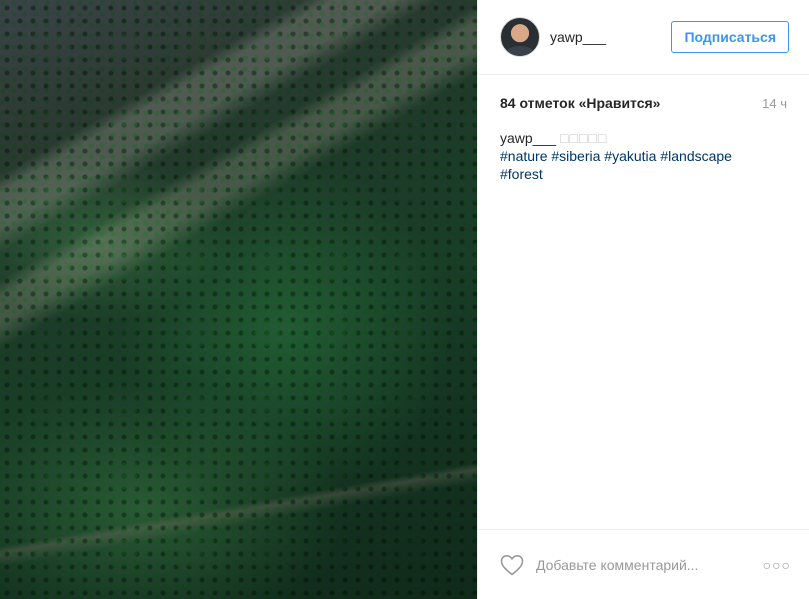  What do you see at coordinates (584, 138) in the screenshot?
I see `caption-emoji: □□□□□` at bounding box center [584, 138].